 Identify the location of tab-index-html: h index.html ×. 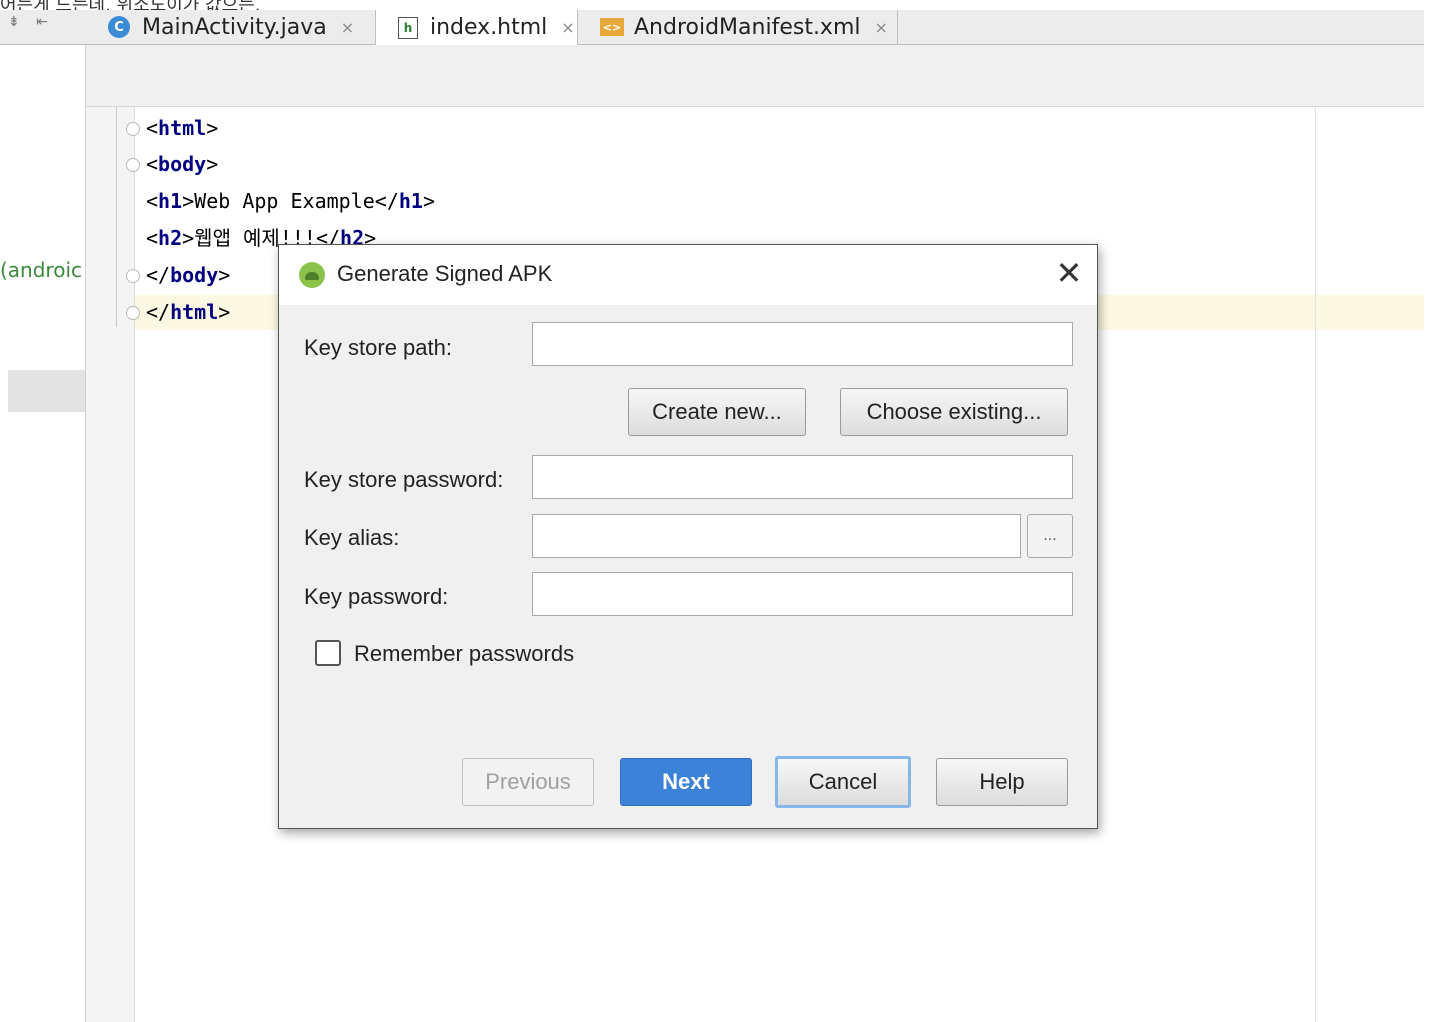
(477, 27).